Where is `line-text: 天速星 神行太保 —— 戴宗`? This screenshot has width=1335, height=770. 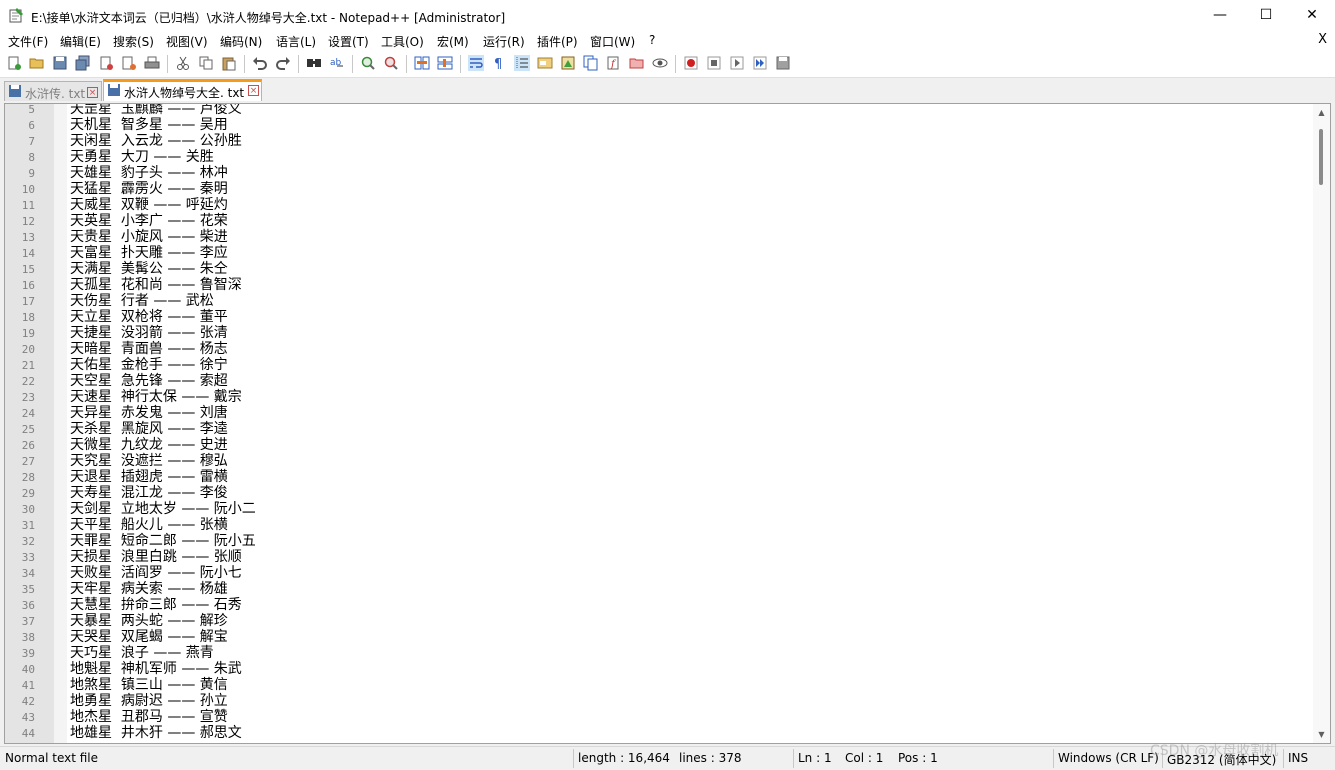 line-text: 天速星 神行太保 —— 戴宗 is located at coordinates (156, 397).